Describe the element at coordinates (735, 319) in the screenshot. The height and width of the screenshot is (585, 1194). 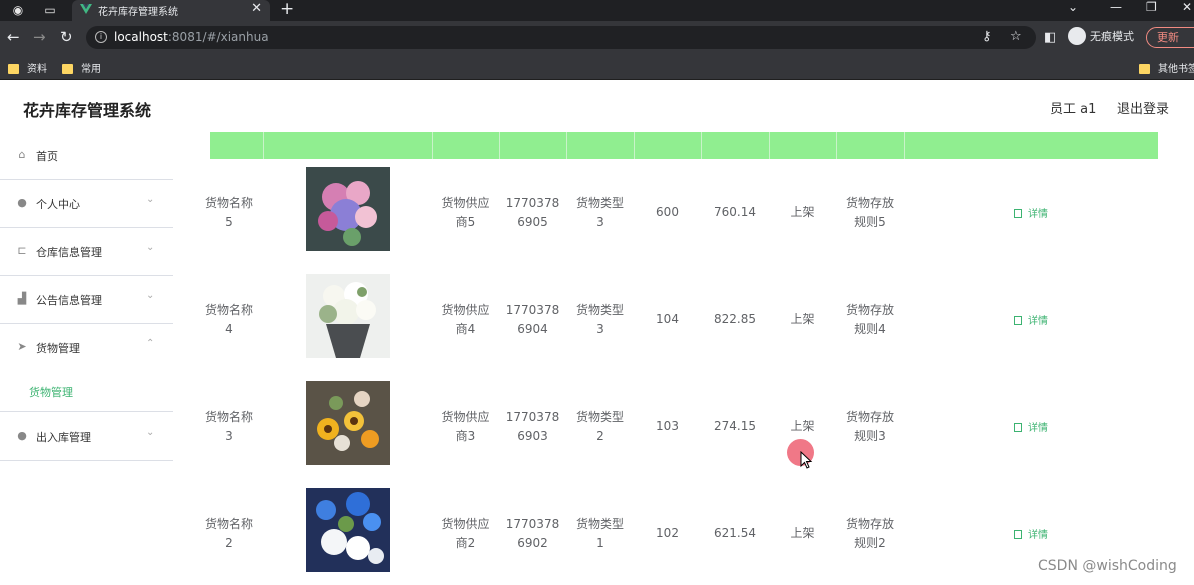
I see `cell-price: 822.85` at that location.